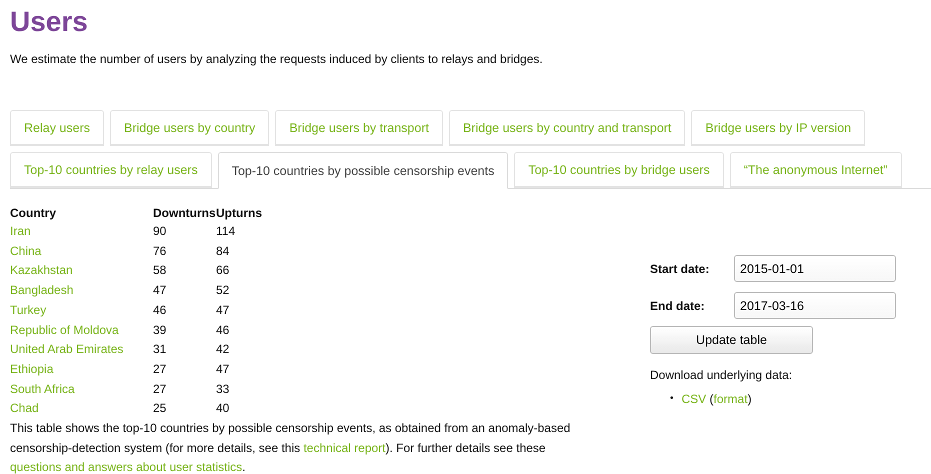  What do you see at coordinates (363, 170) in the screenshot?
I see `tab: Top-10 countries by possible censorship events` at bounding box center [363, 170].